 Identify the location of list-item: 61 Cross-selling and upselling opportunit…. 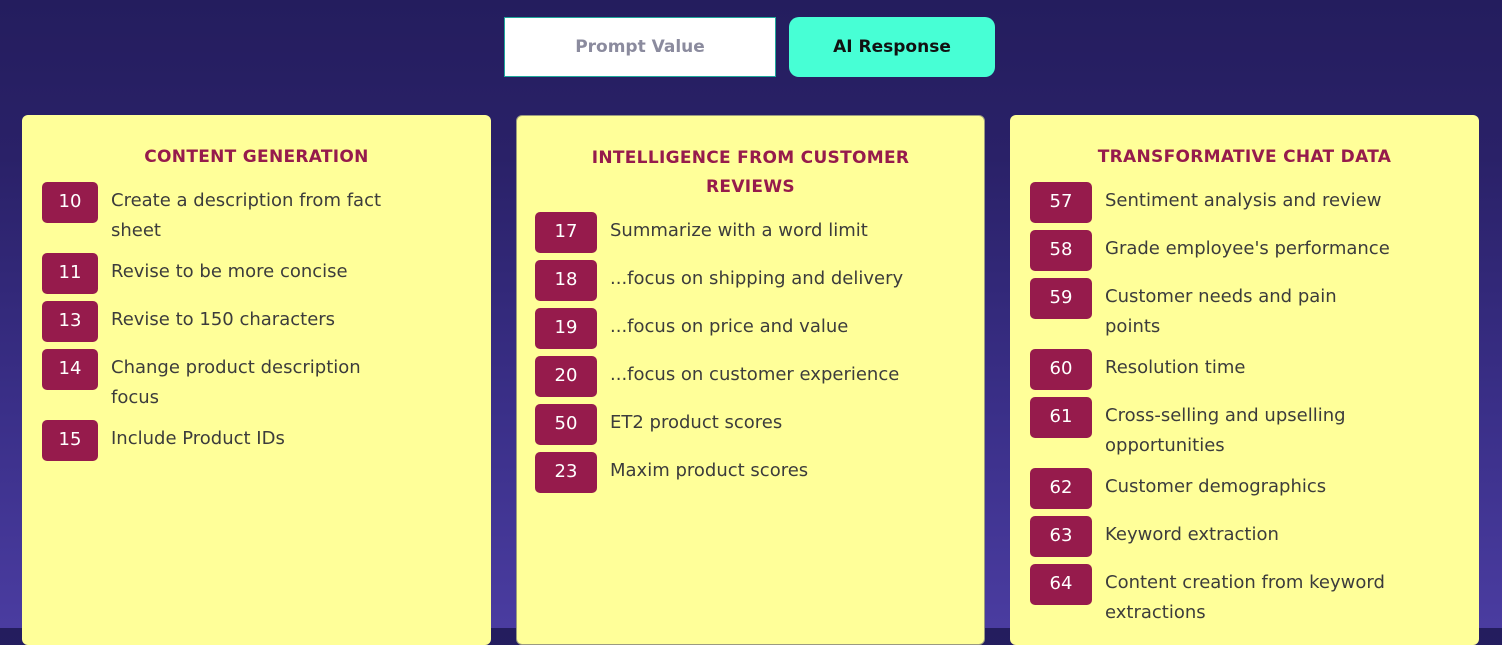
(1244, 429).